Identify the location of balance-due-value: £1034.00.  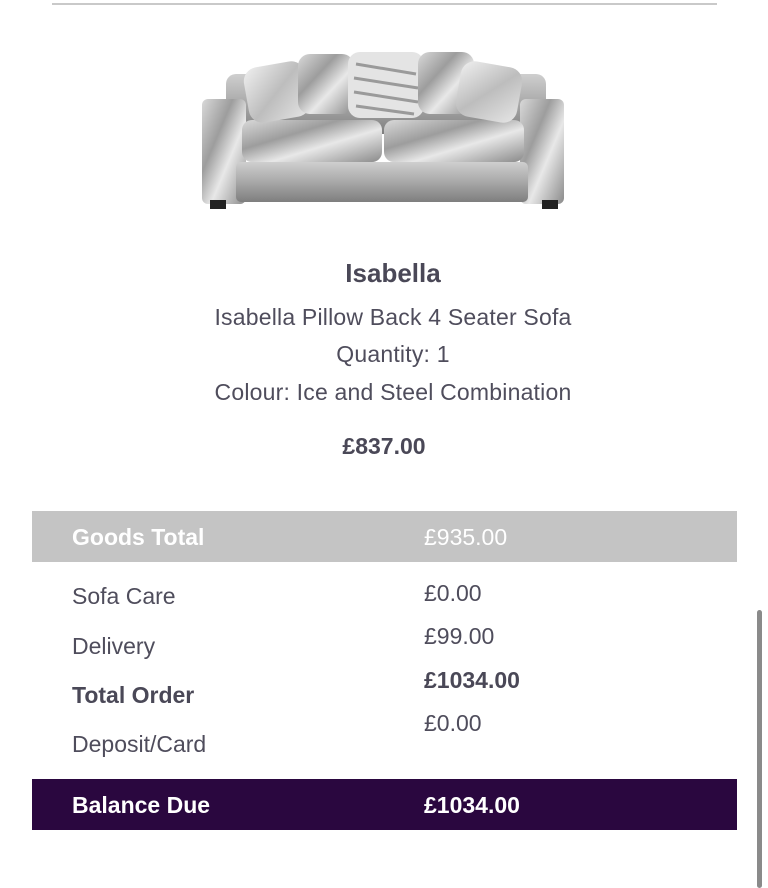
(472, 805).